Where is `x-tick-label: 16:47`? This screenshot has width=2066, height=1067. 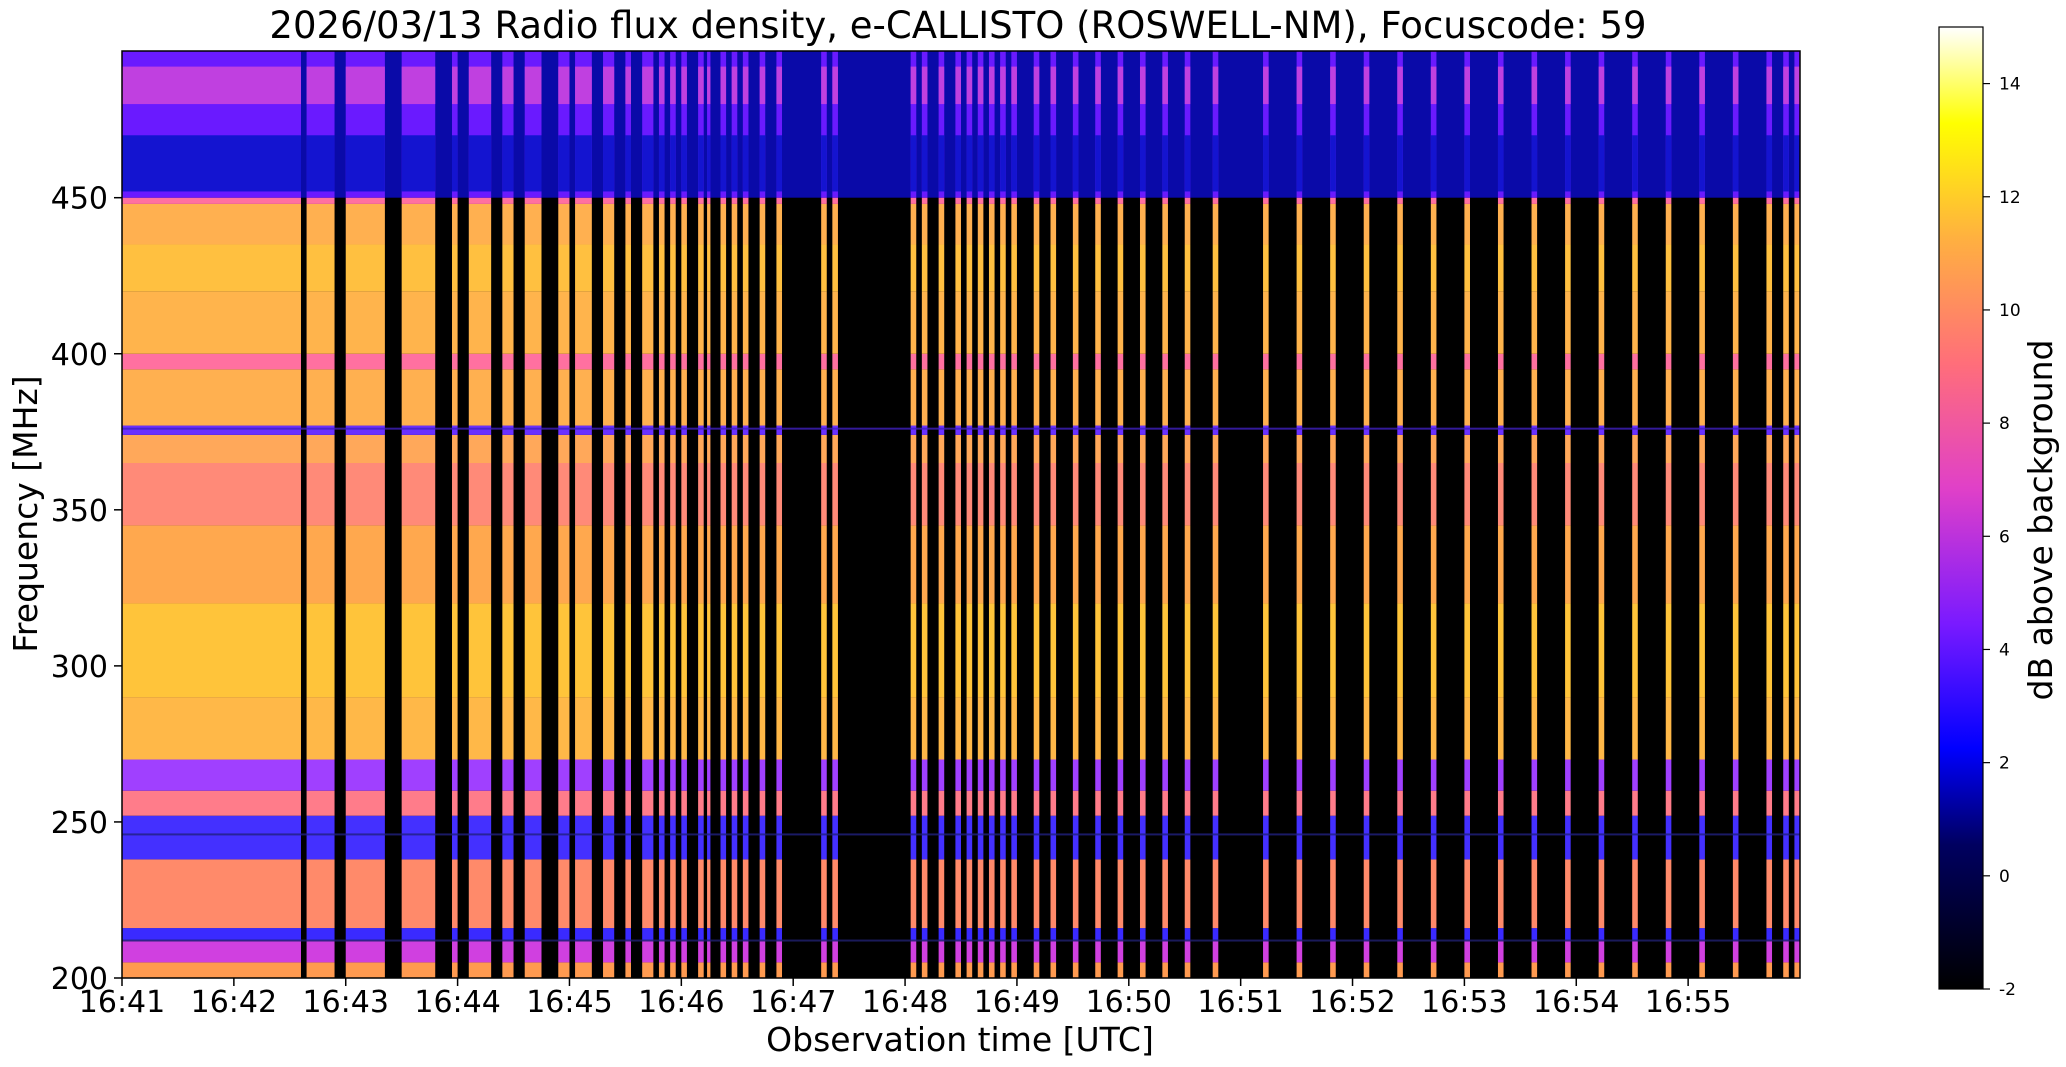 x-tick-label: 16:47 is located at coordinates (793, 1002).